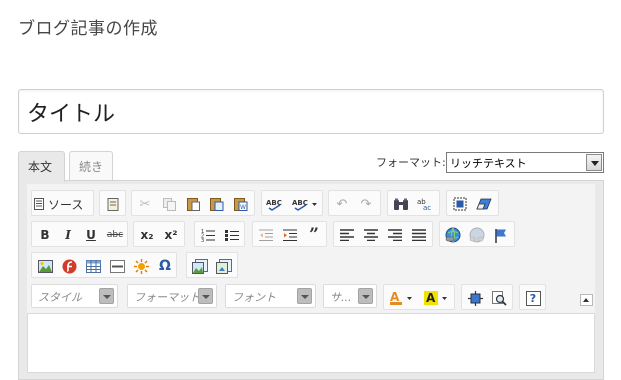  Describe the element at coordinates (68, 235) in the screenshot. I see `italic-button: I` at that location.